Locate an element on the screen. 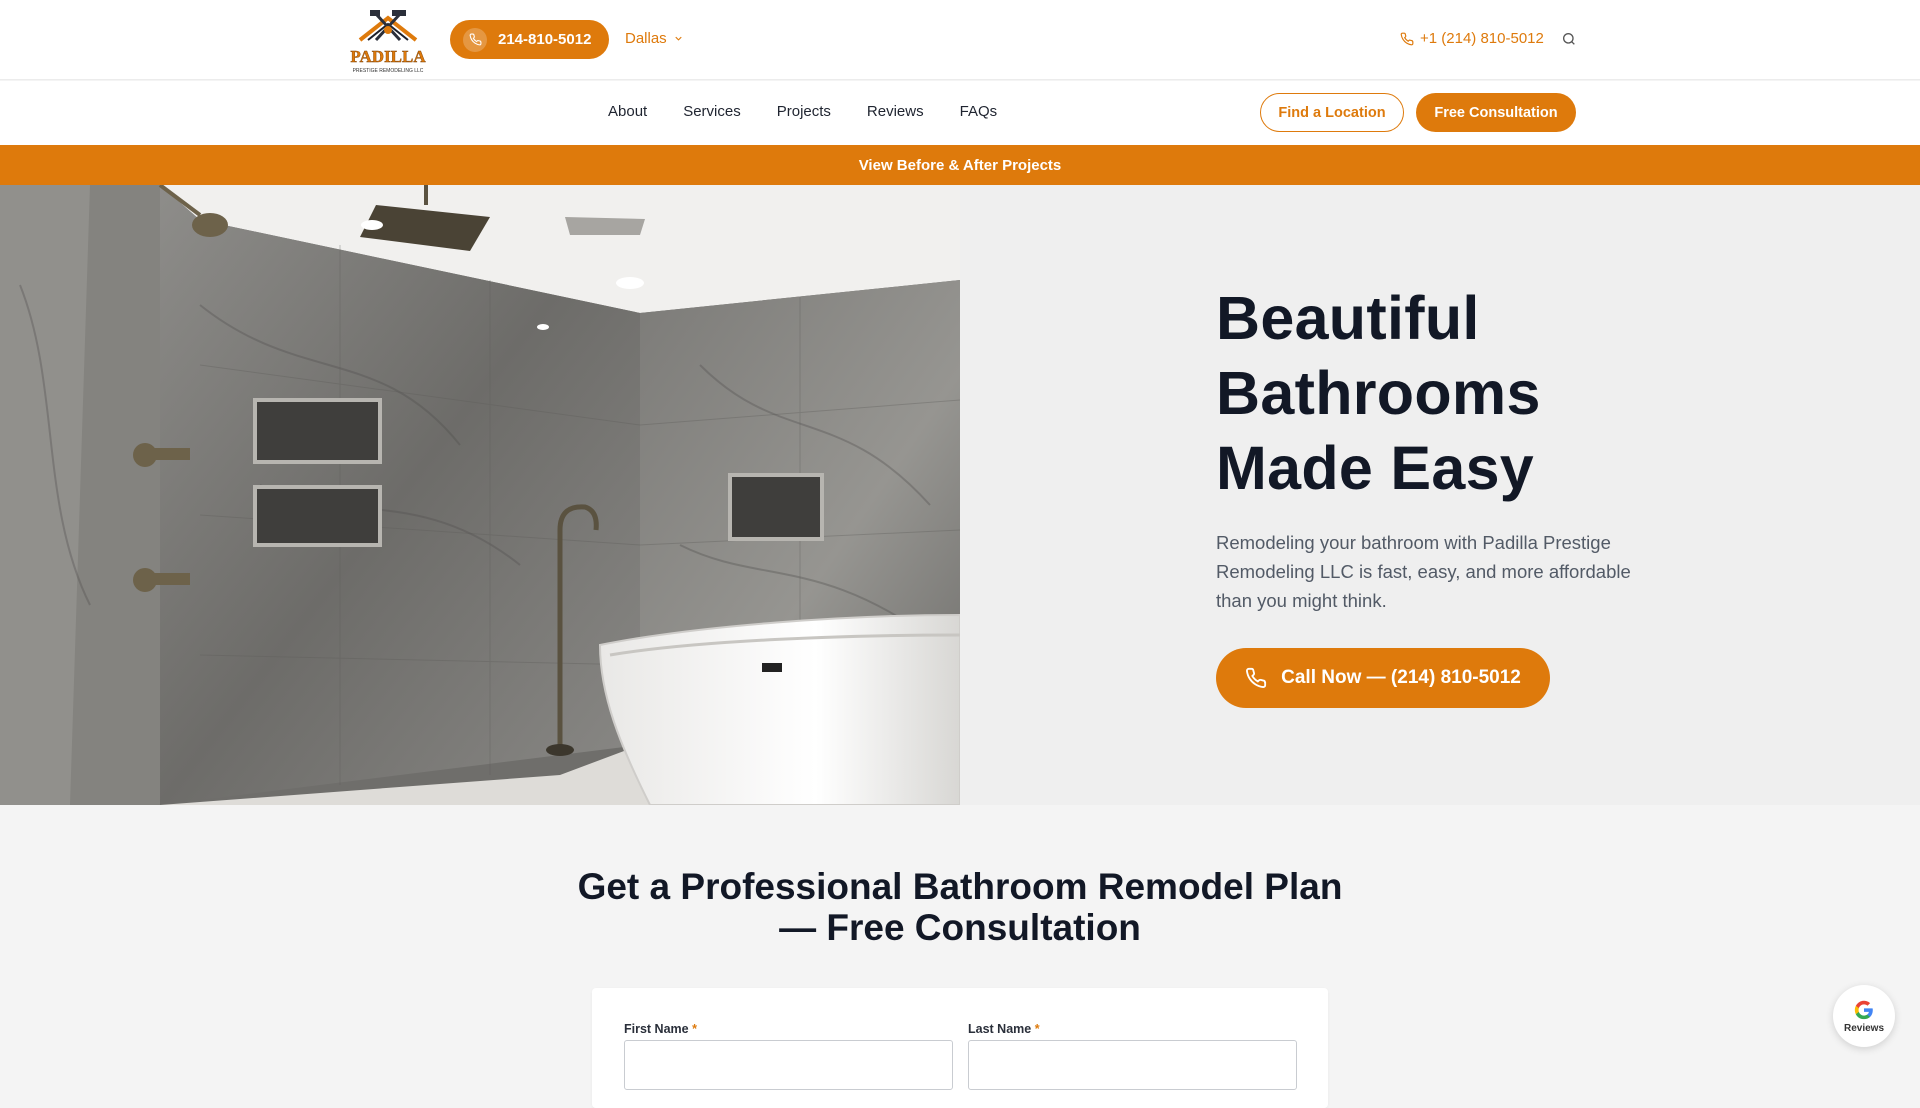 This screenshot has width=1920, height=1108. banner-label: View Before & After Projects is located at coordinates (960, 165).